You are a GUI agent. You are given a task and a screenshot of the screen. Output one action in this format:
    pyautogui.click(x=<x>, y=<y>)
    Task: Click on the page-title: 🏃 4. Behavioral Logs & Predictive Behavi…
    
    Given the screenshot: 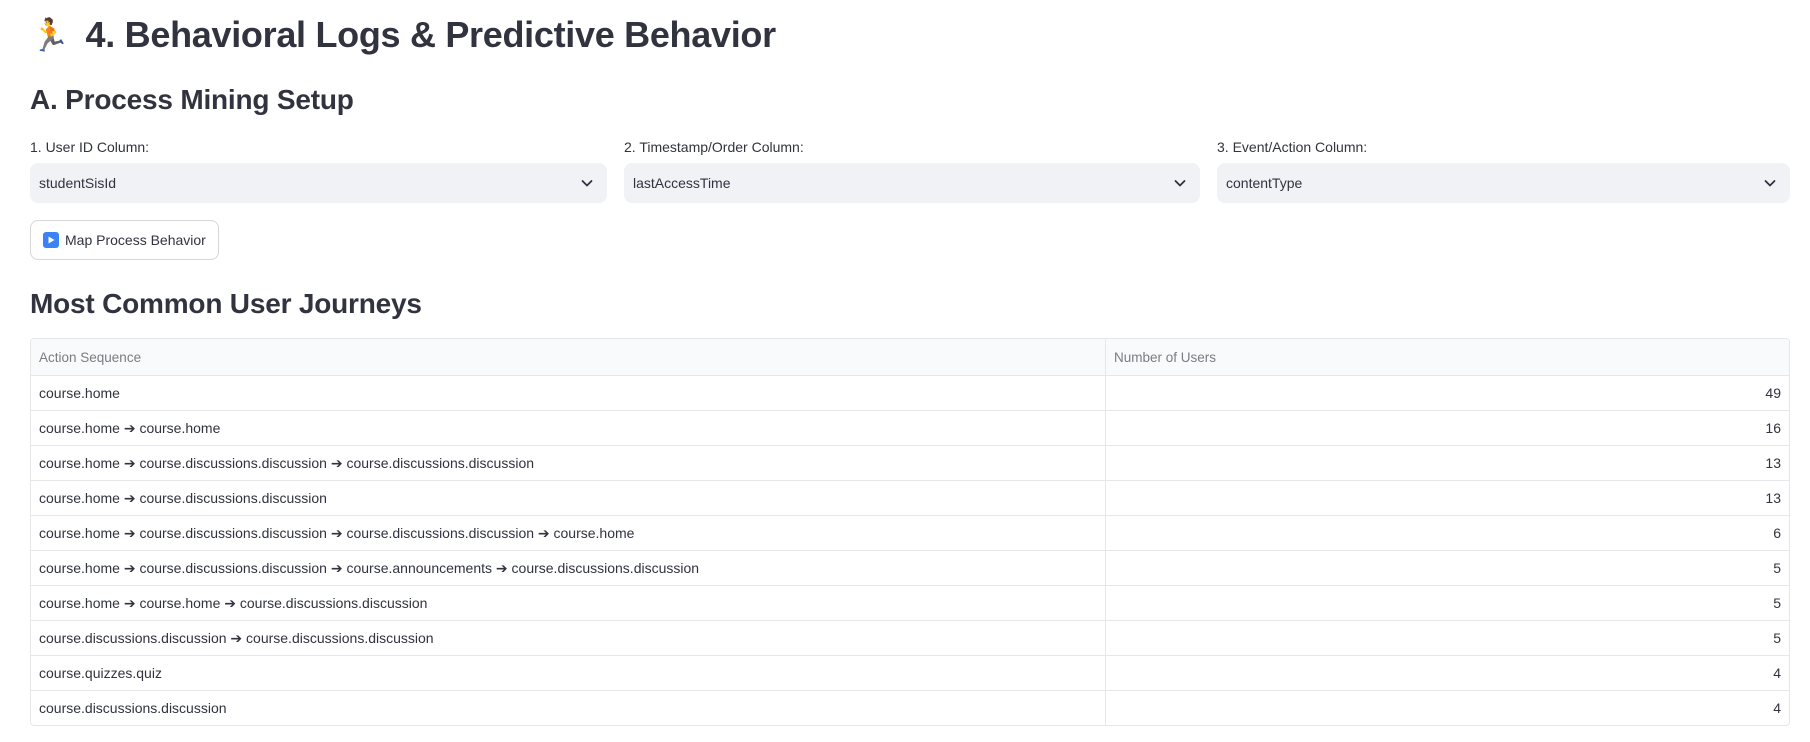 What is the action you would take?
    pyautogui.click(x=403, y=35)
    